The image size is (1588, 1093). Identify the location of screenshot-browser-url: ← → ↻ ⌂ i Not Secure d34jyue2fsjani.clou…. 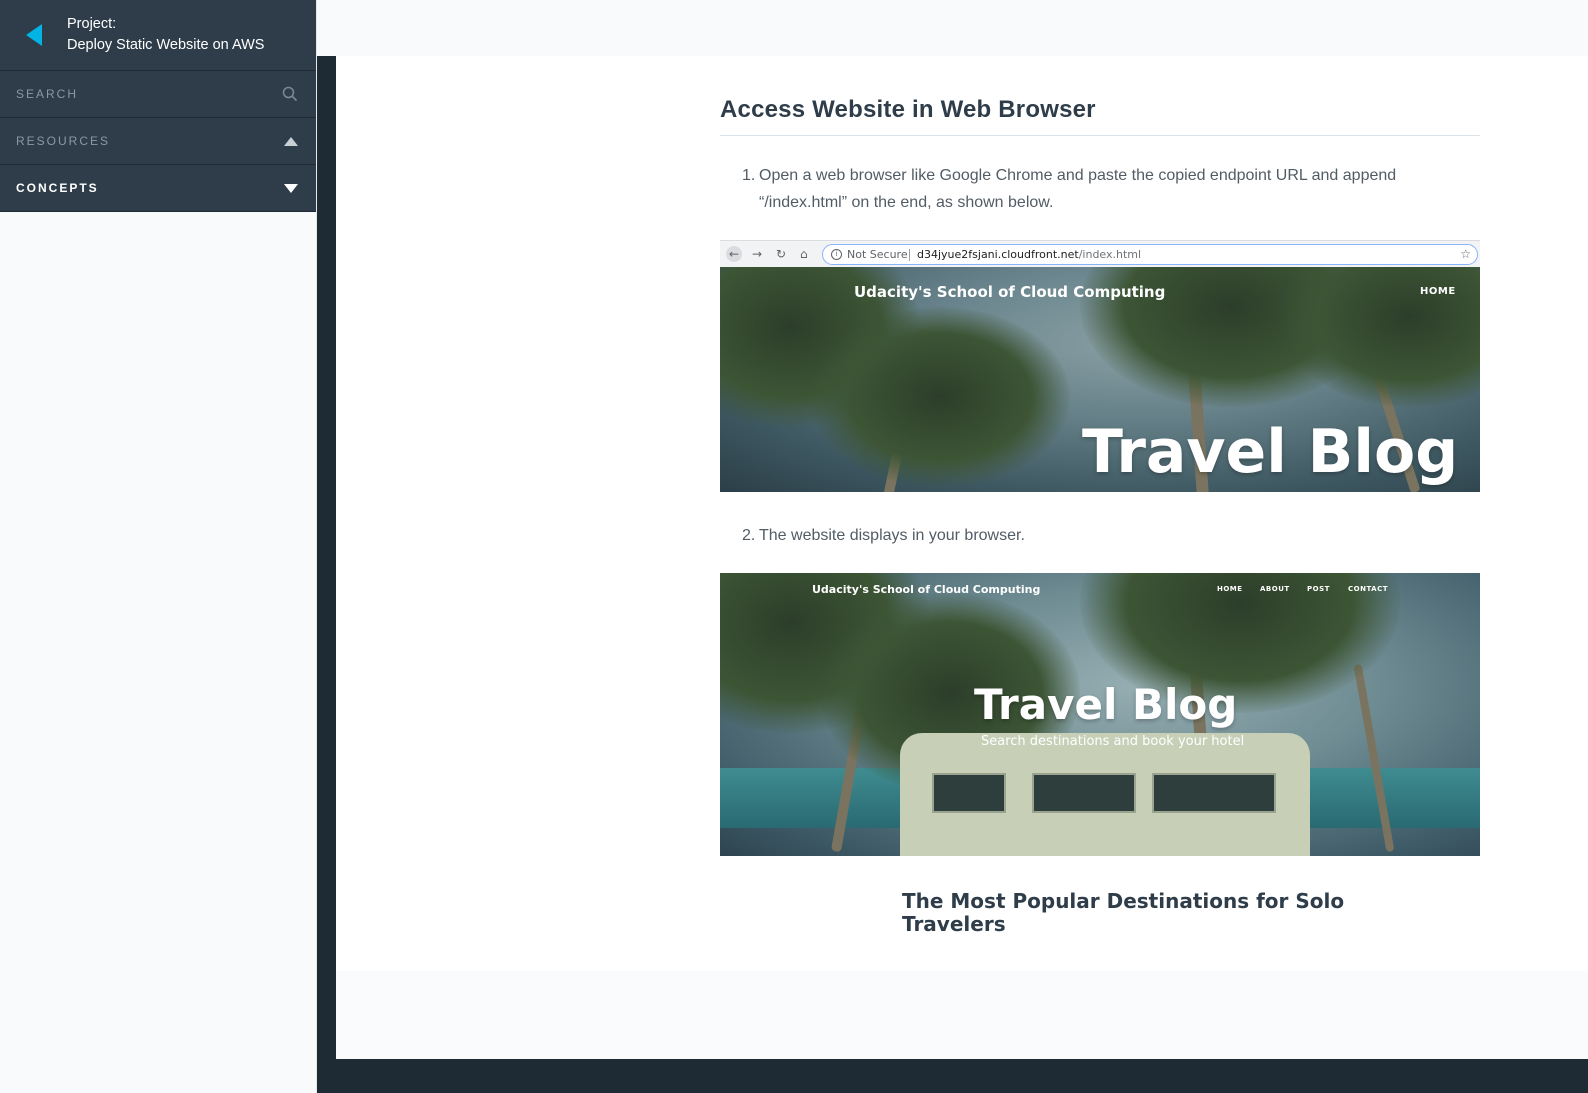
(1100, 366).